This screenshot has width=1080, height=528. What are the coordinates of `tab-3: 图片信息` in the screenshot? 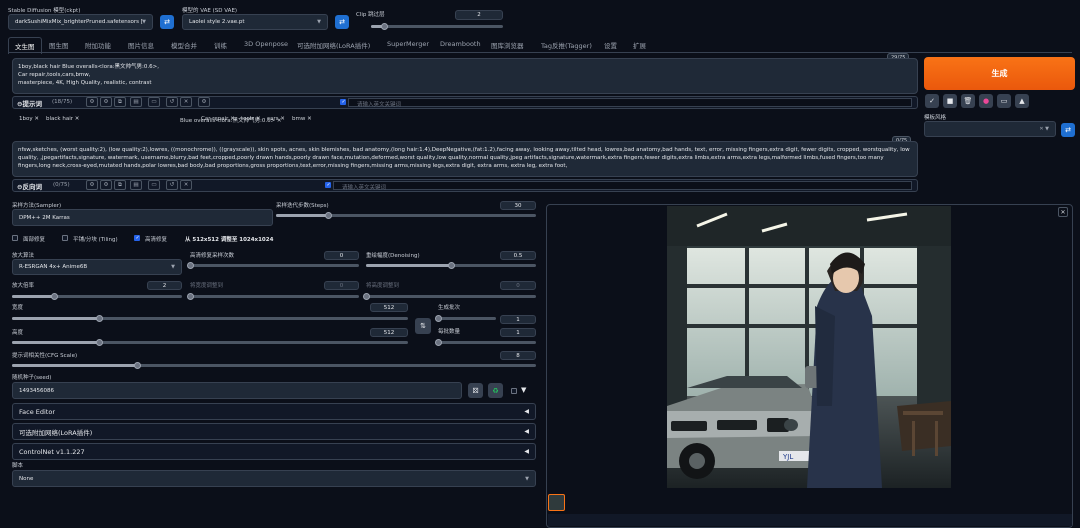 It's located at (141, 45).